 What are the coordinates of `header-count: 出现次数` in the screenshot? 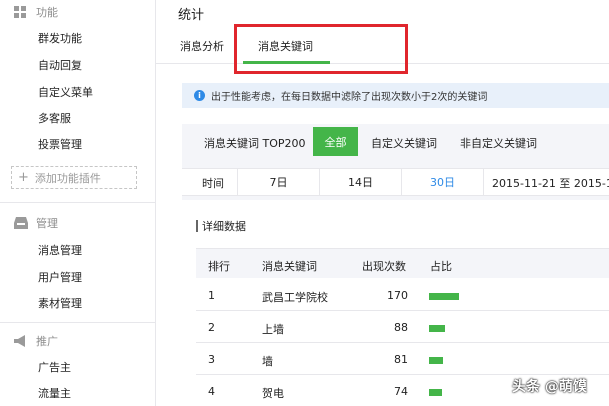 It's located at (384, 266).